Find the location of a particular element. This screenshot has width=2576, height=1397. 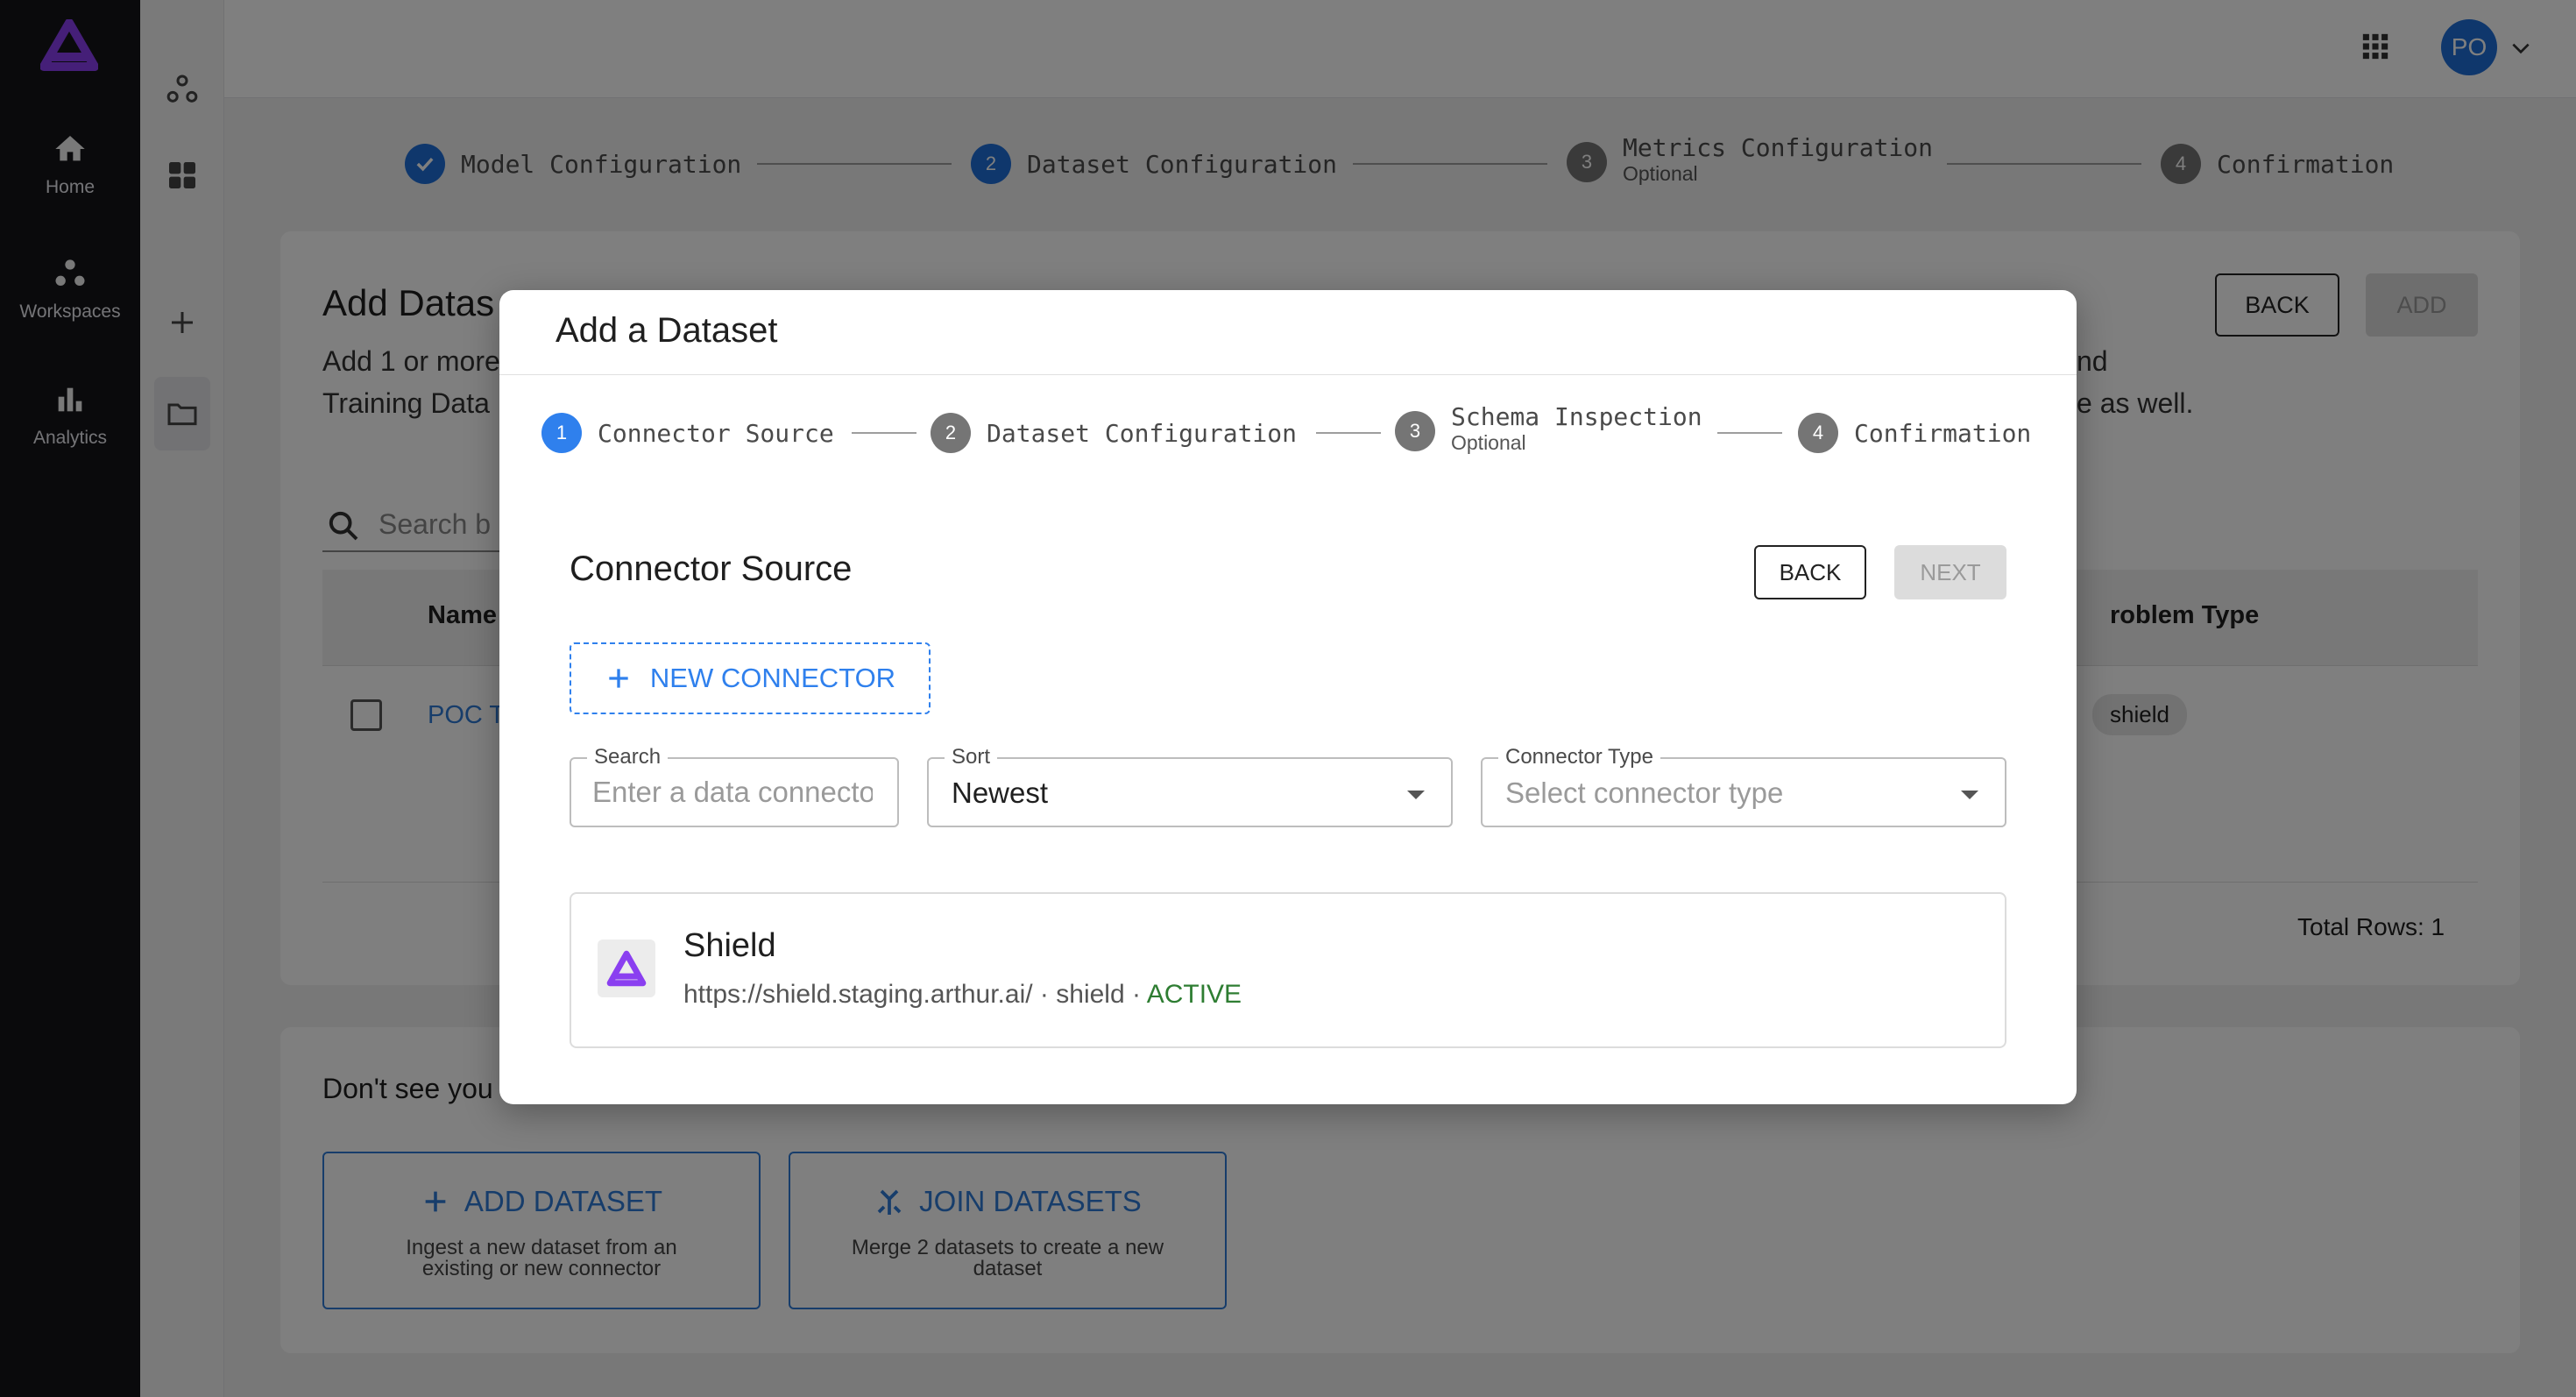

modal-step-2-label: Dataset Configuration is located at coordinates (1142, 433).